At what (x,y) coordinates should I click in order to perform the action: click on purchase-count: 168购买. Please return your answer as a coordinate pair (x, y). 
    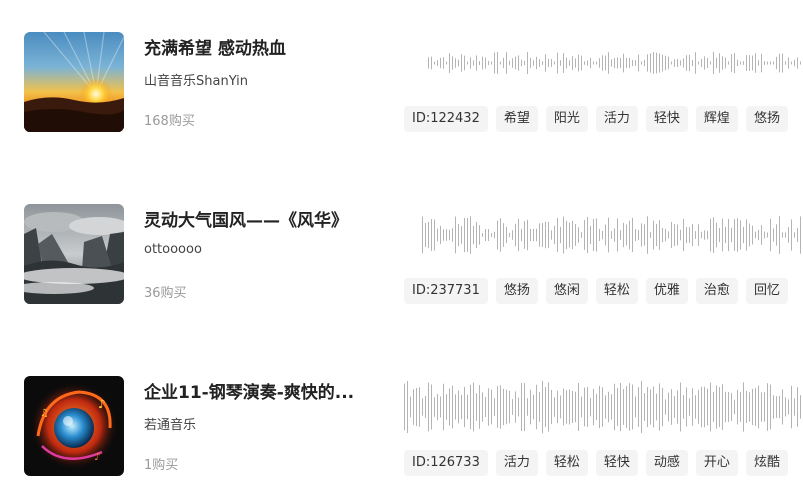
    Looking at the image, I should click on (169, 121).